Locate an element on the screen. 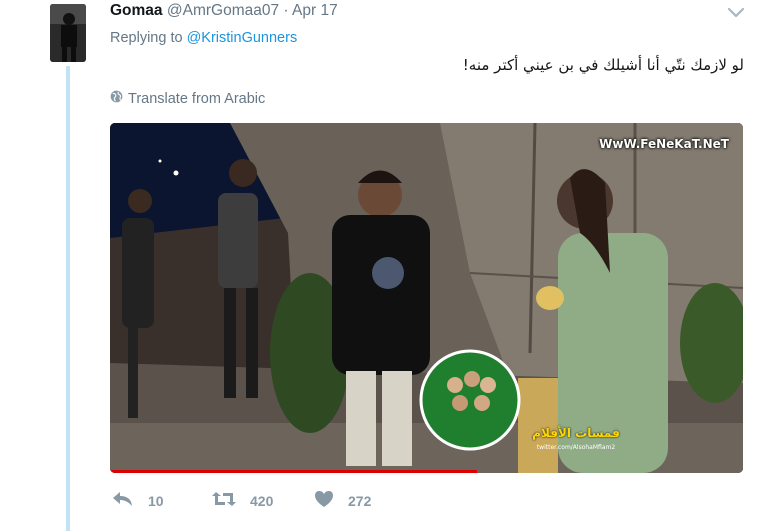  reply-button: 10 is located at coordinates (162, 500).